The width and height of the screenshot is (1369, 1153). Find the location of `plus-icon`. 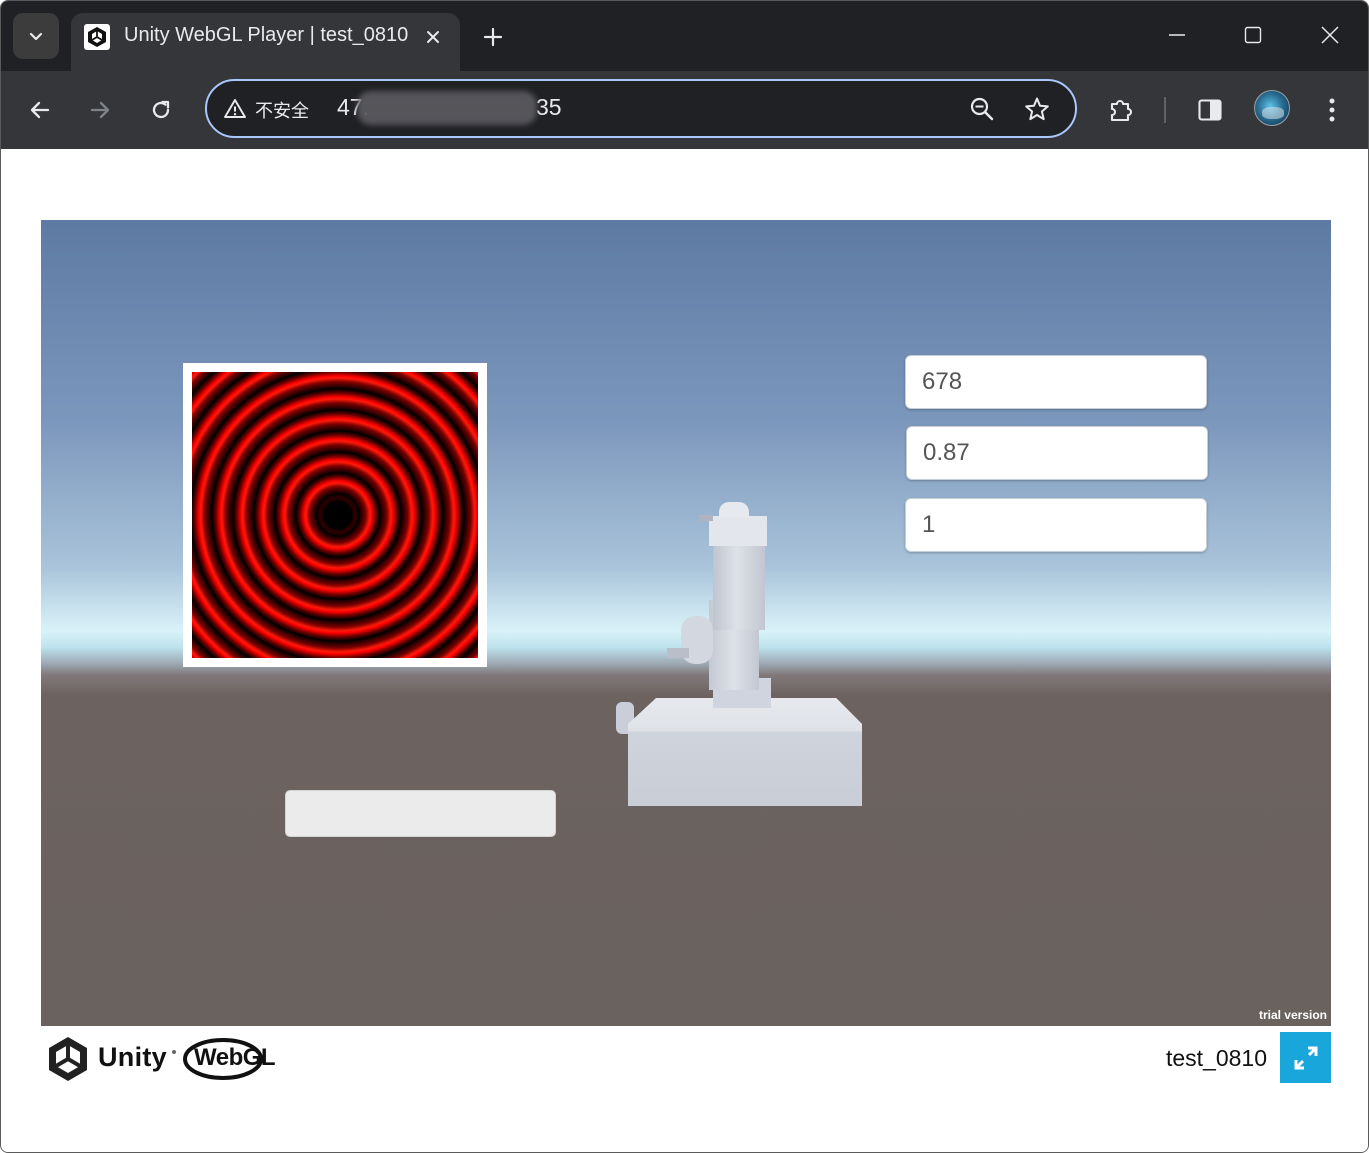

plus-icon is located at coordinates (493, 37).